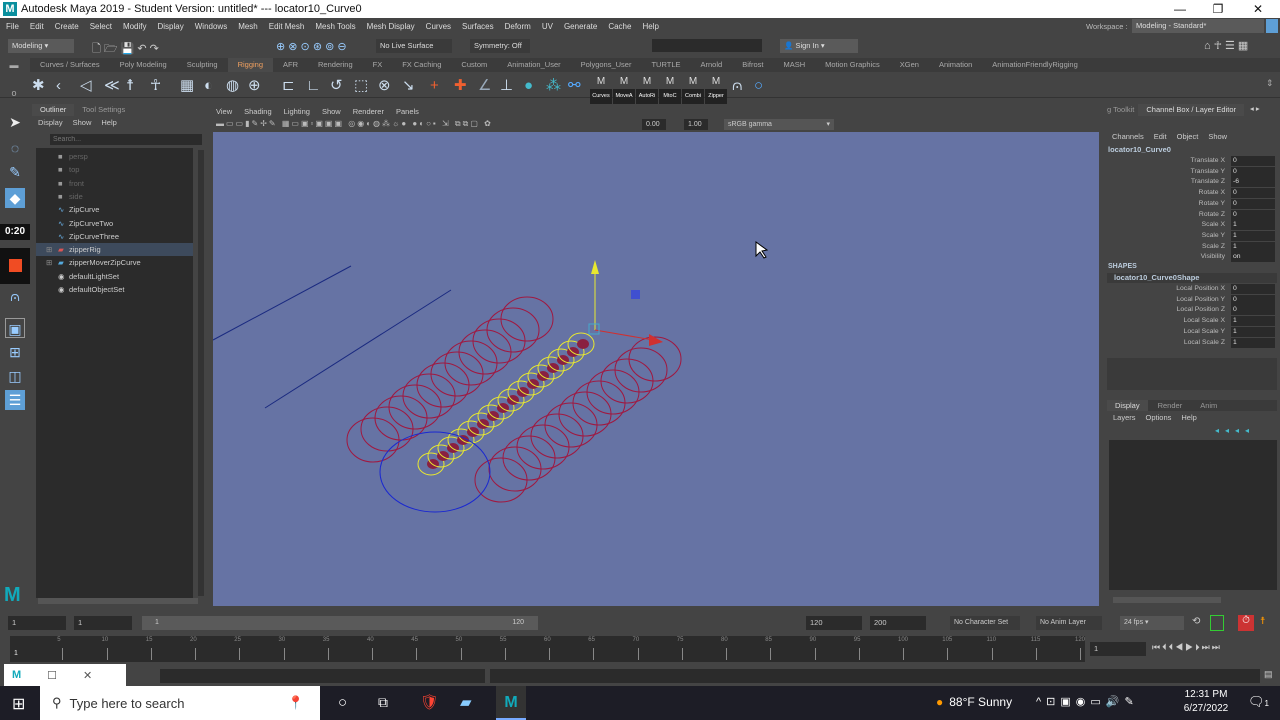 This screenshot has height=720, width=1280. I want to click on viewport-toolbar-icons: ▬▭▭▮✎✢✎ ▦▭▣▫▣▣▣ ◎◉◐◍⁂☼● ●◐○▪ ⇲ ⧉⧉▢ ✿, so click(354, 125).